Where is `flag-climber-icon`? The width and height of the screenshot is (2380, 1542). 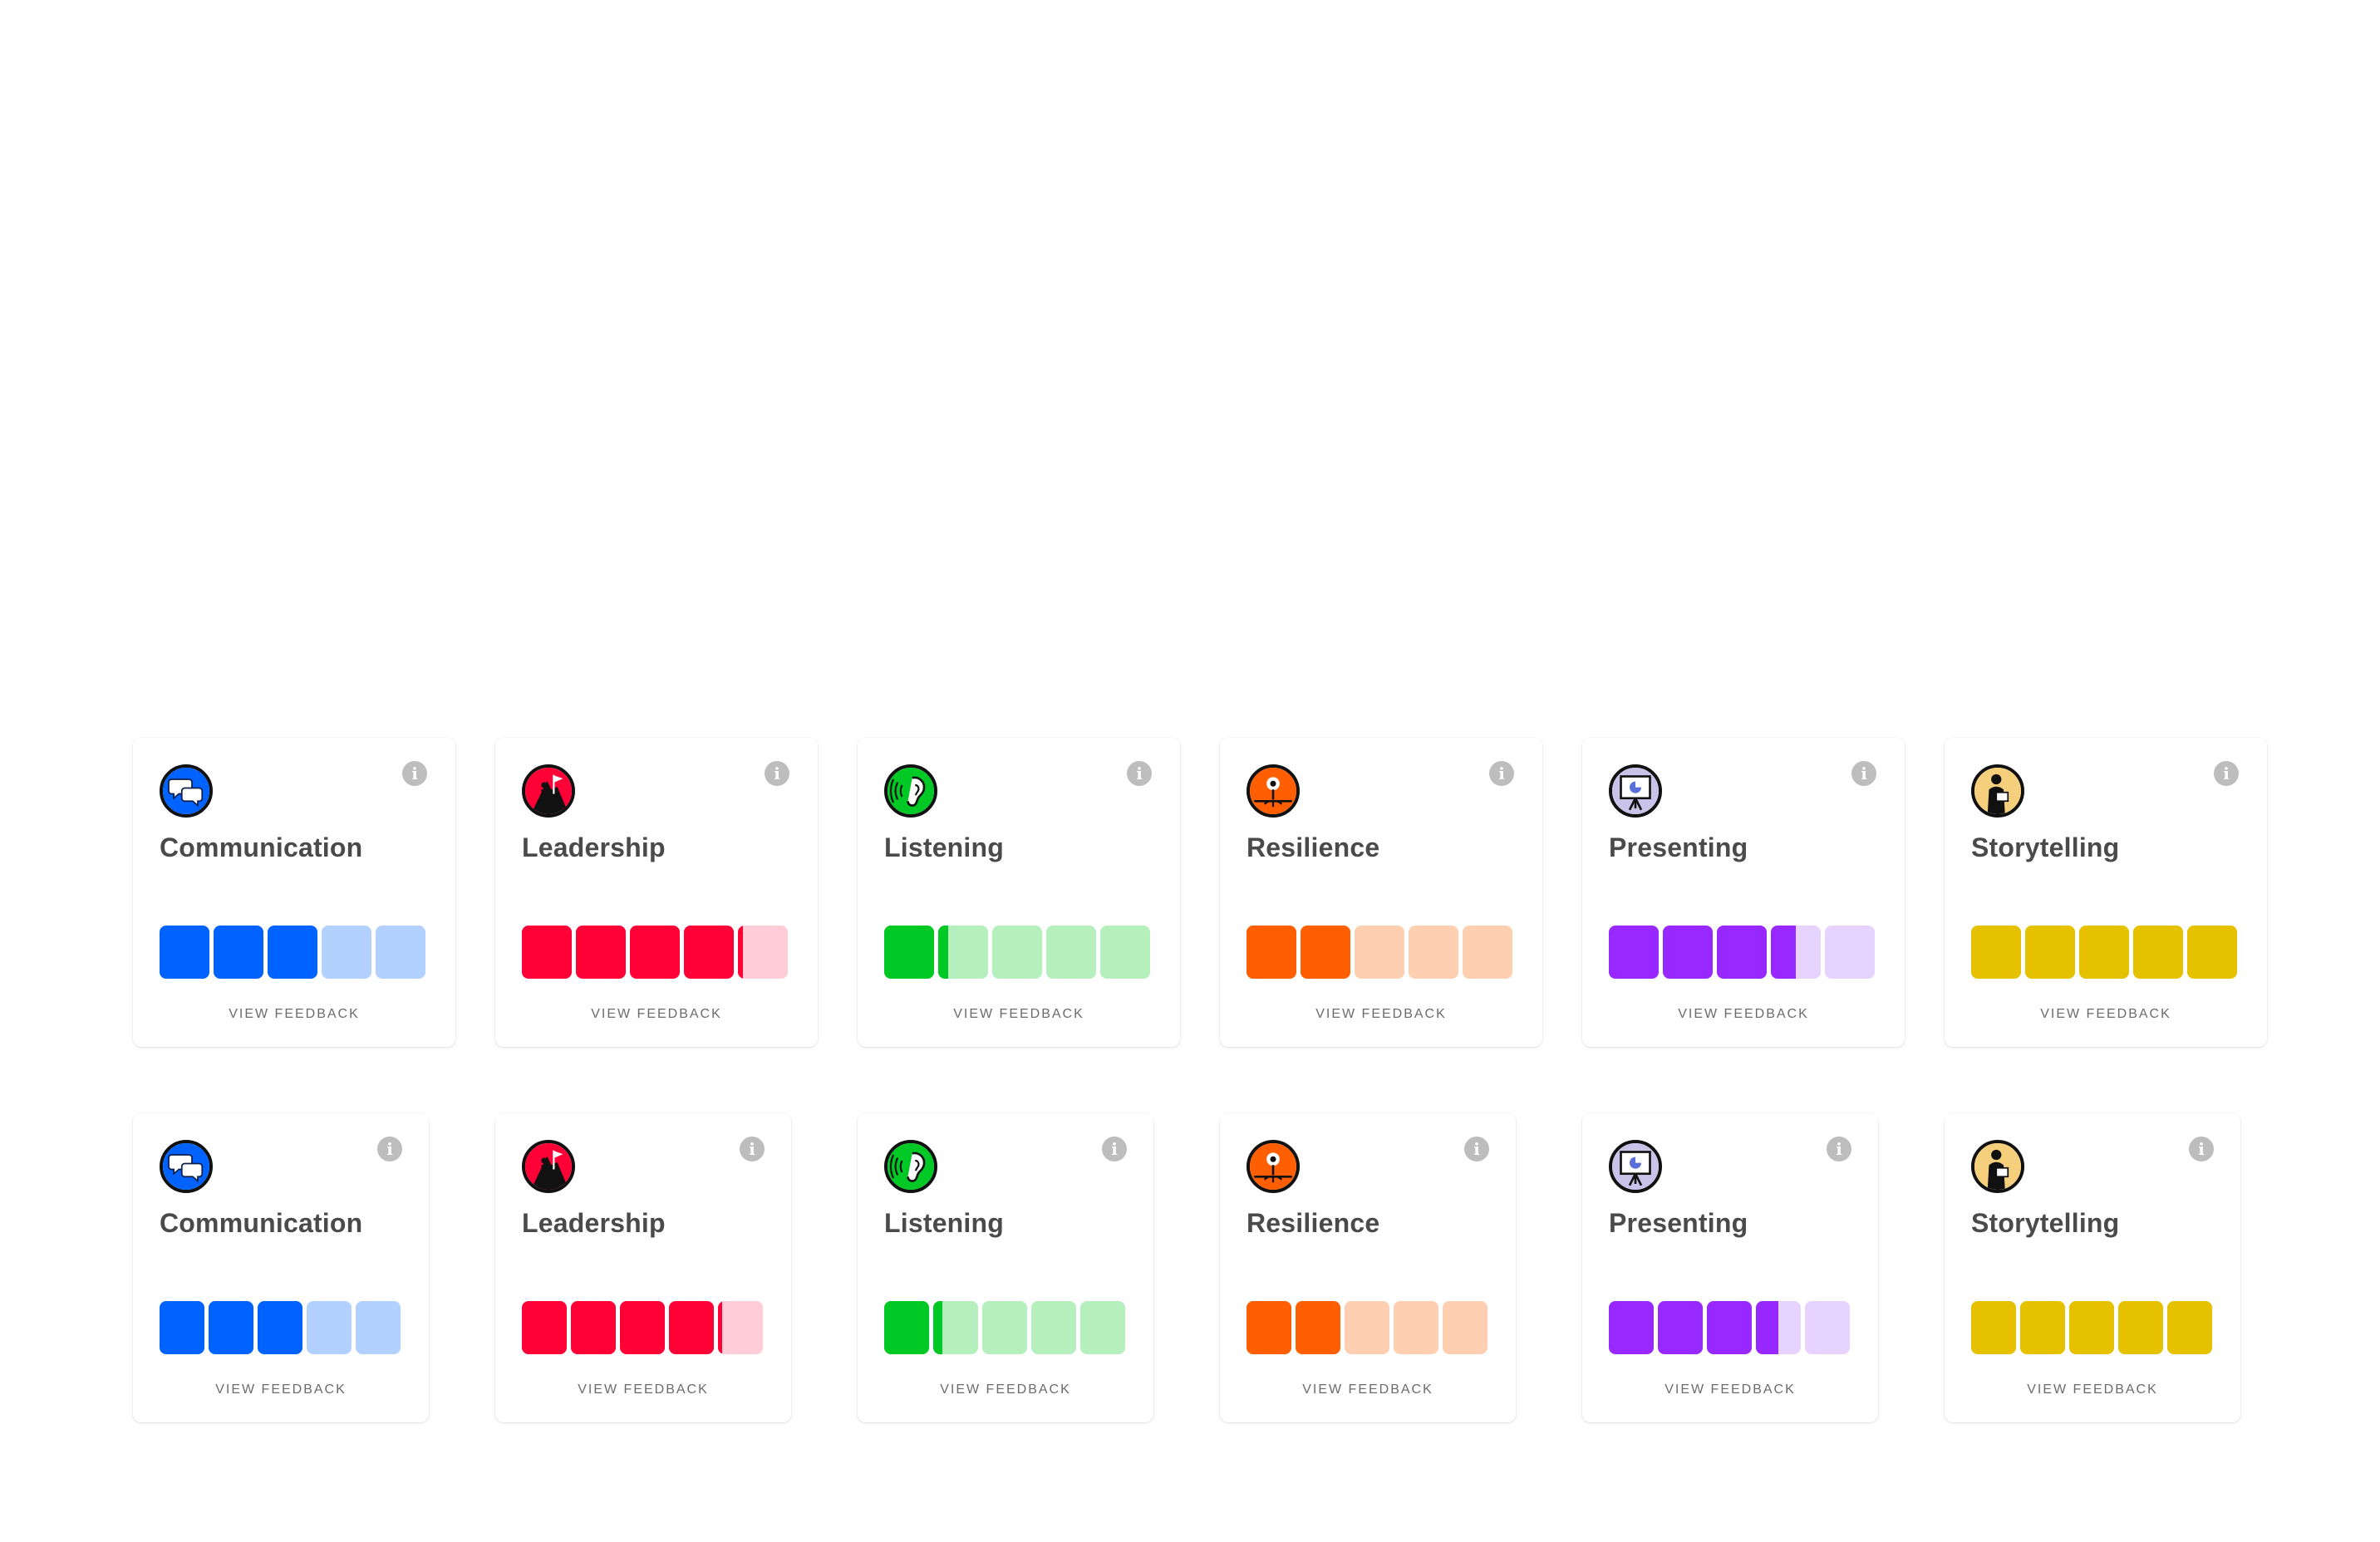
flag-climber-icon is located at coordinates (548, 1166).